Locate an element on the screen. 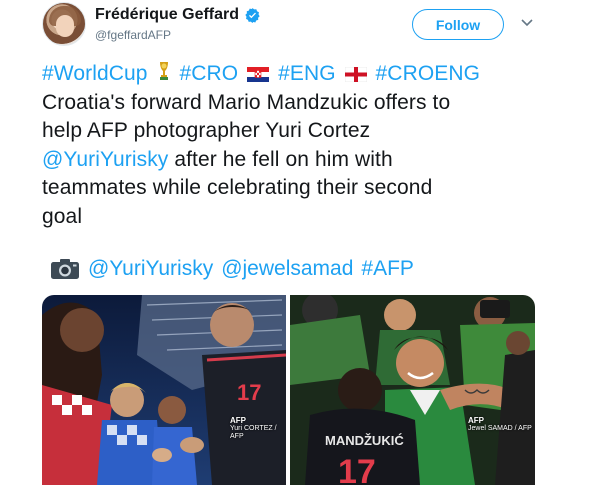 Image resolution: width=590 pixels, height=485 pixels. hashtag-eng: #ENG is located at coordinates (307, 73).